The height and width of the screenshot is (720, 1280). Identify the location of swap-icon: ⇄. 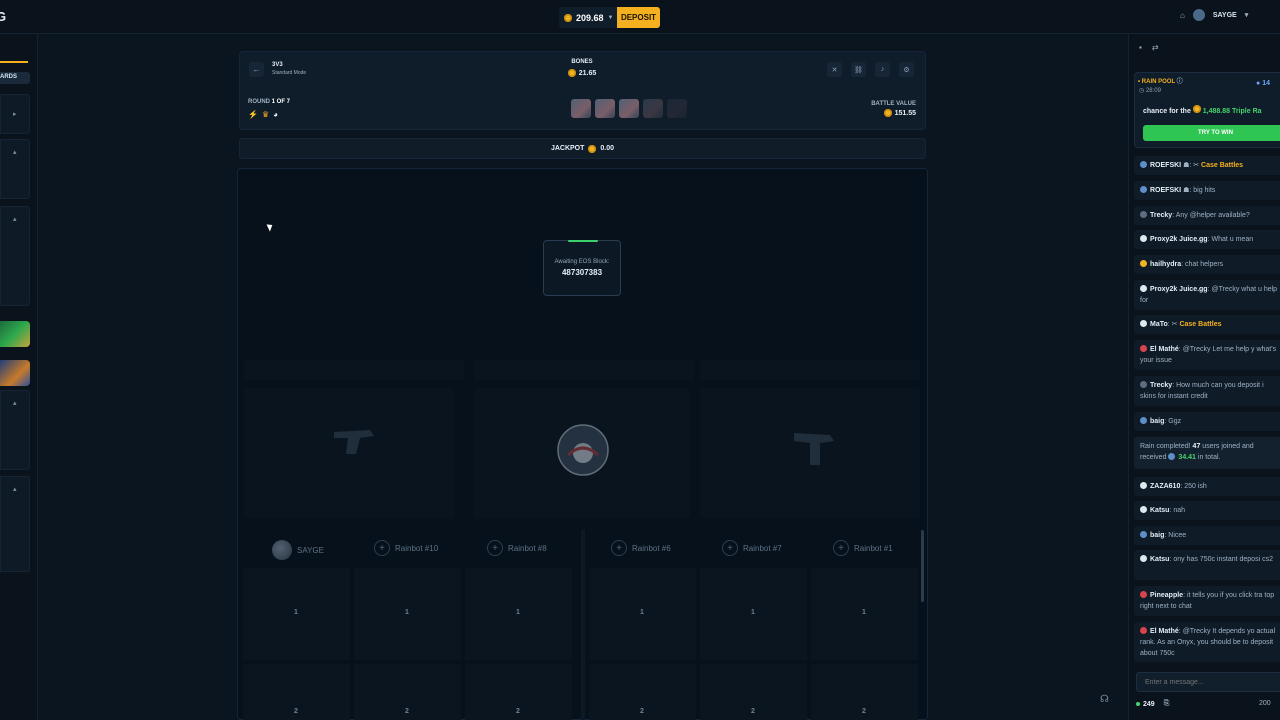
(1155, 47).